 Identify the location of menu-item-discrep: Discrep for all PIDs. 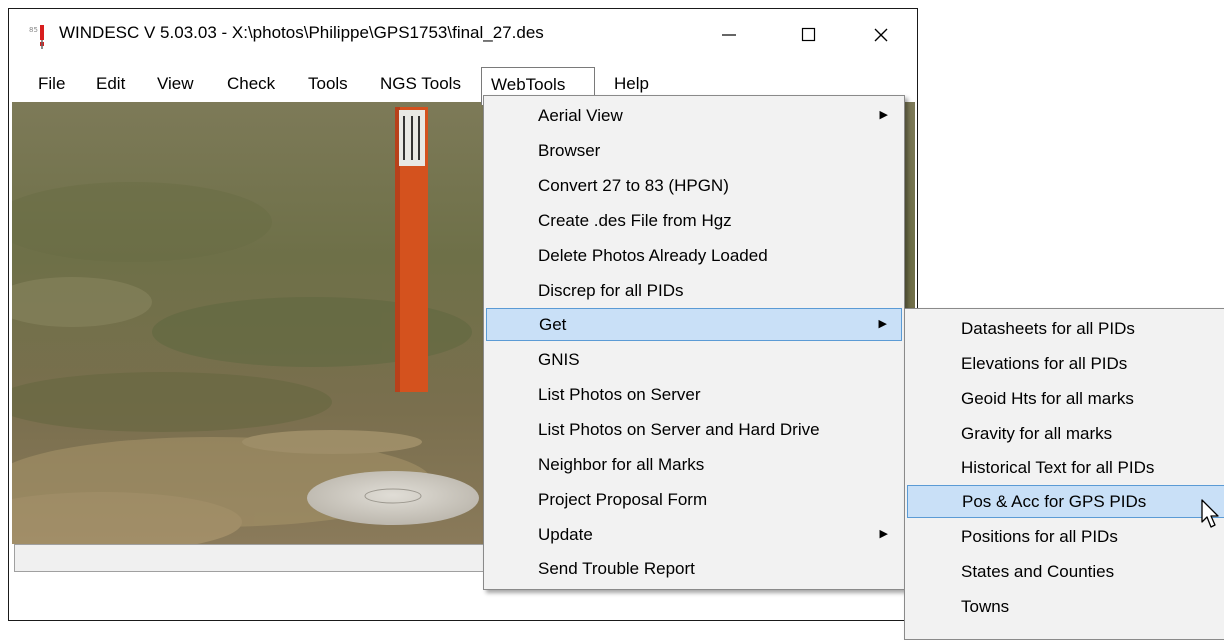
(694, 290).